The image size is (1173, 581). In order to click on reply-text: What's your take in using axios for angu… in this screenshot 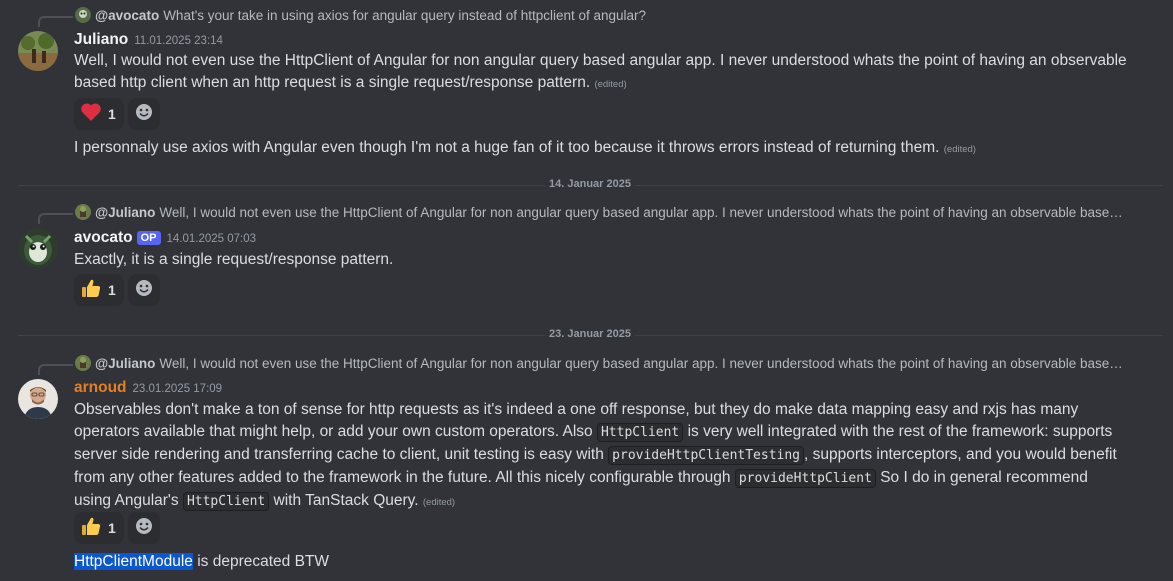, I will do `click(404, 15)`.